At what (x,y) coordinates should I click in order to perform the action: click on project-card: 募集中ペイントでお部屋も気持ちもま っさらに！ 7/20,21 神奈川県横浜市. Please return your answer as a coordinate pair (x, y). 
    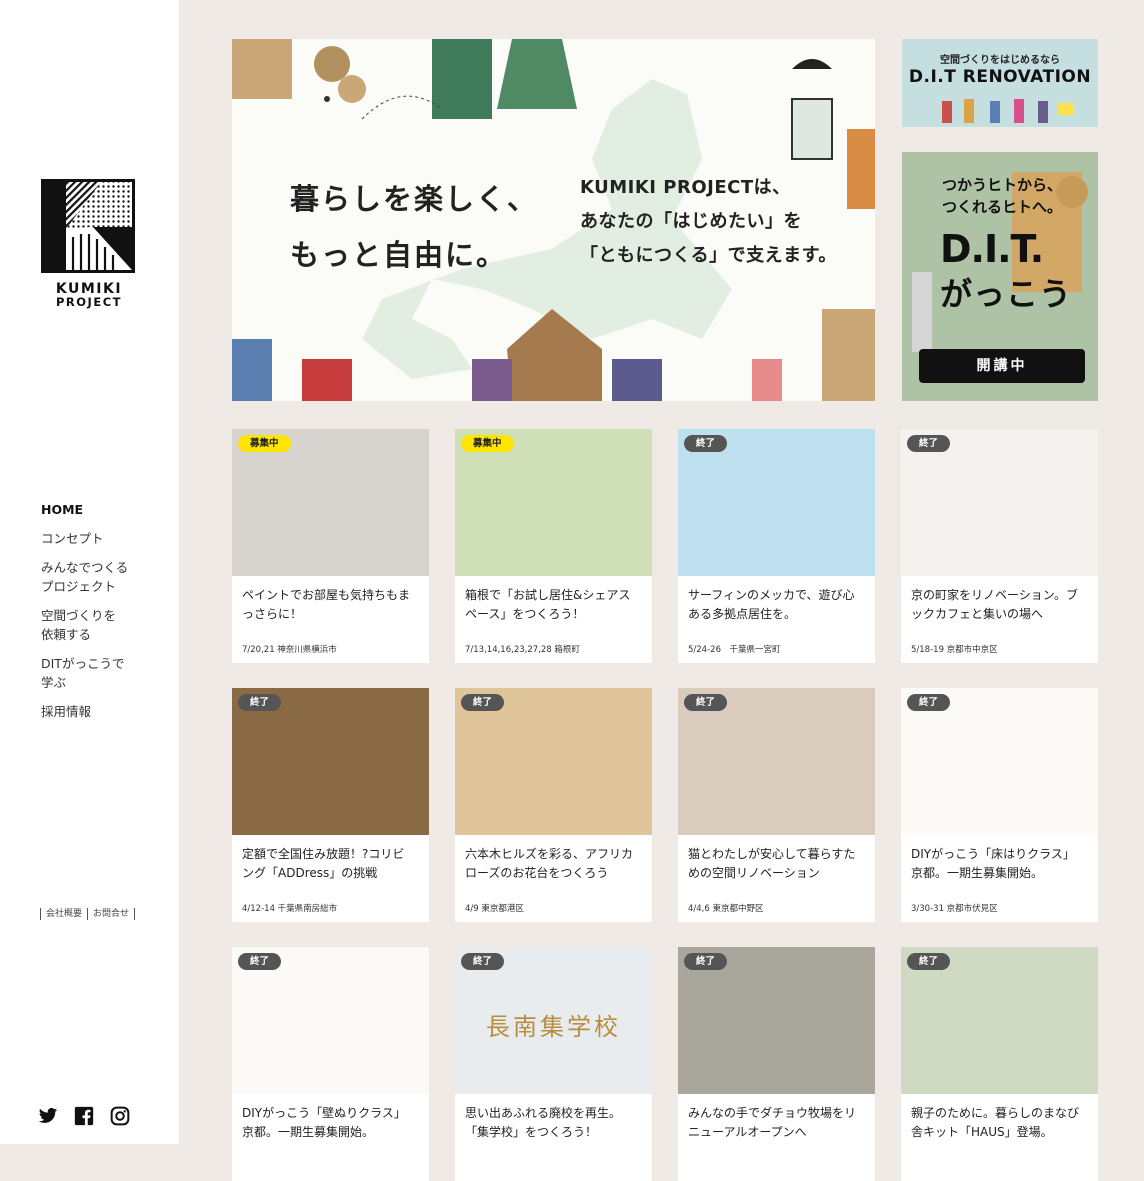
    Looking at the image, I should click on (330, 546).